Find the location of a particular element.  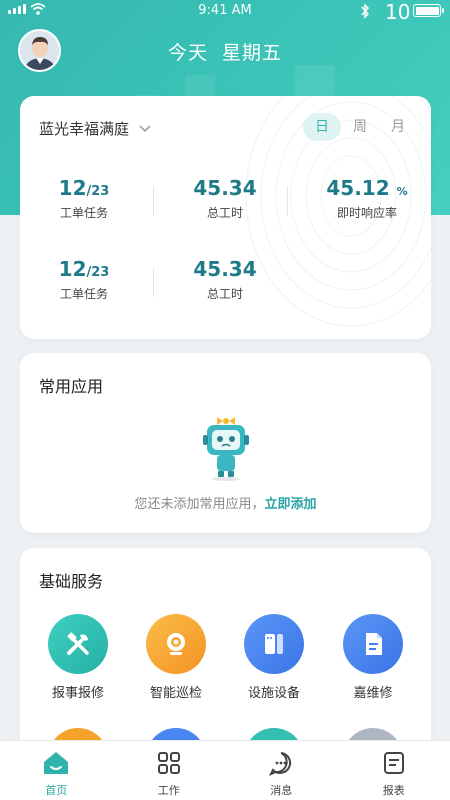

service-label: 智能巡检 is located at coordinates (175, 693).